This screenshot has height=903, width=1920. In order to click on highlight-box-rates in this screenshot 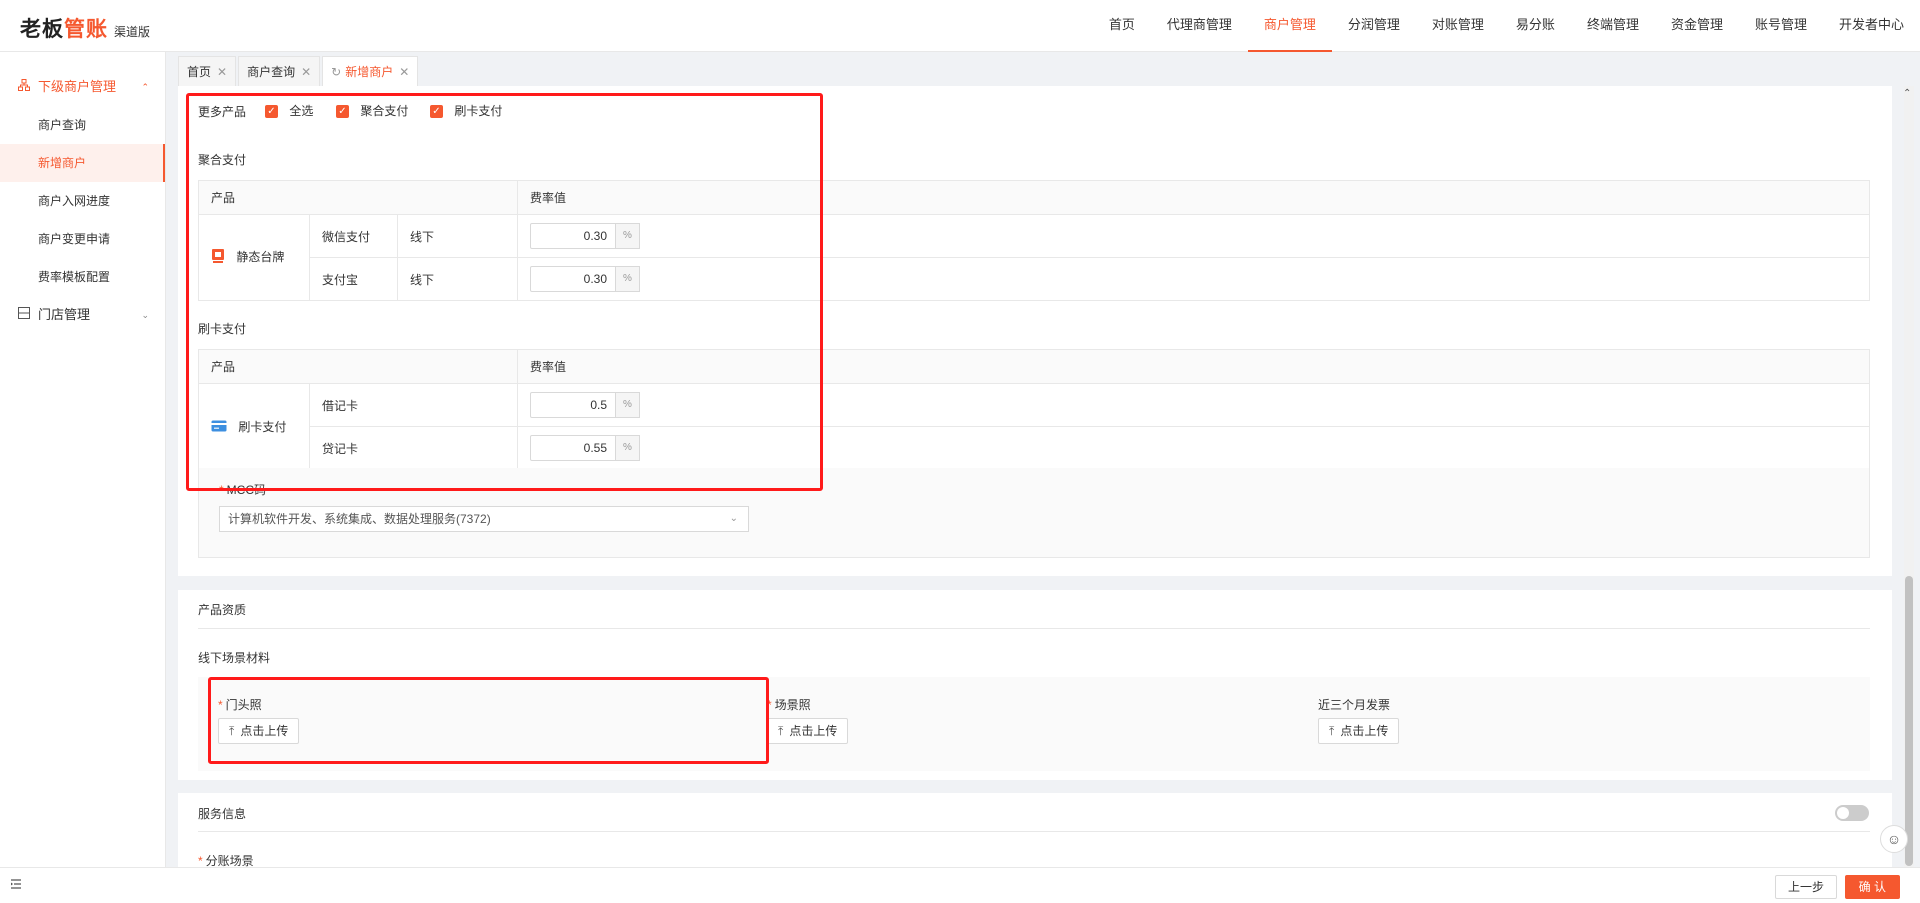, I will do `click(504, 292)`.